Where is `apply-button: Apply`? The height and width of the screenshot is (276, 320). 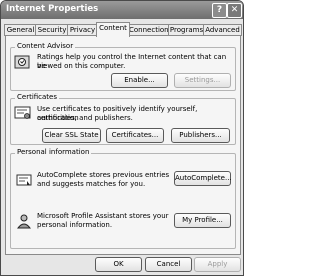
apply-button: Apply is located at coordinates (217, 264).